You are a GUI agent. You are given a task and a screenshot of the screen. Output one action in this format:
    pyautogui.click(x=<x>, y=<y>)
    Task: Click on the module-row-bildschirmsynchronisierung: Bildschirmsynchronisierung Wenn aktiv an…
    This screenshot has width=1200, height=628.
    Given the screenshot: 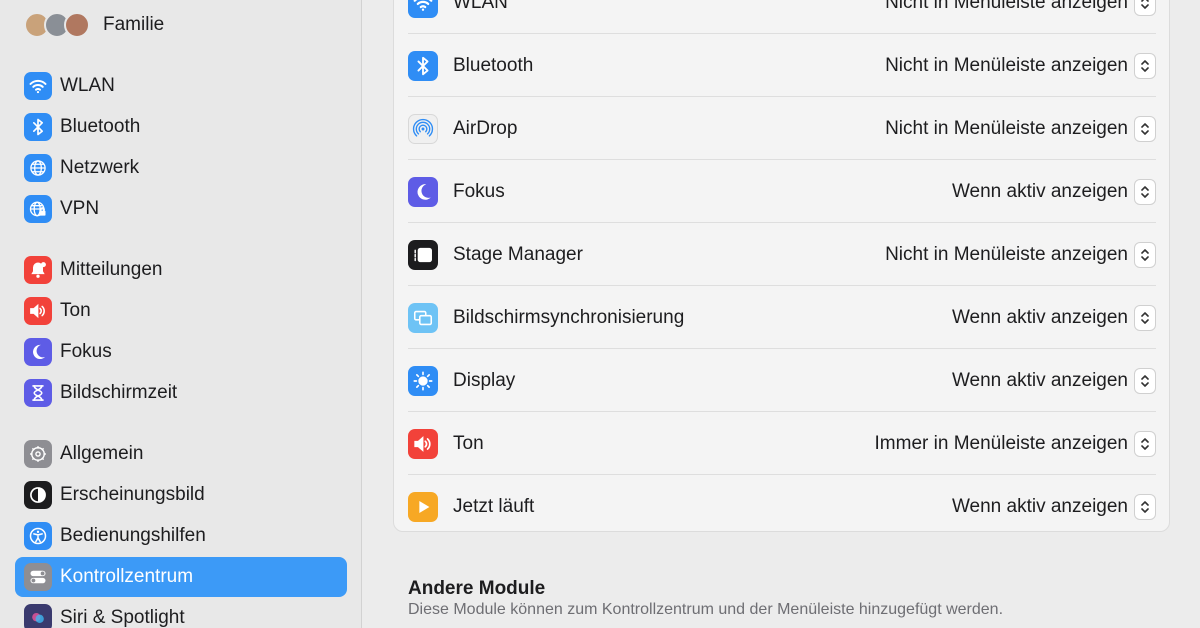 What is the action you would take?
    pyautogui.click(x=782, y=317)
    